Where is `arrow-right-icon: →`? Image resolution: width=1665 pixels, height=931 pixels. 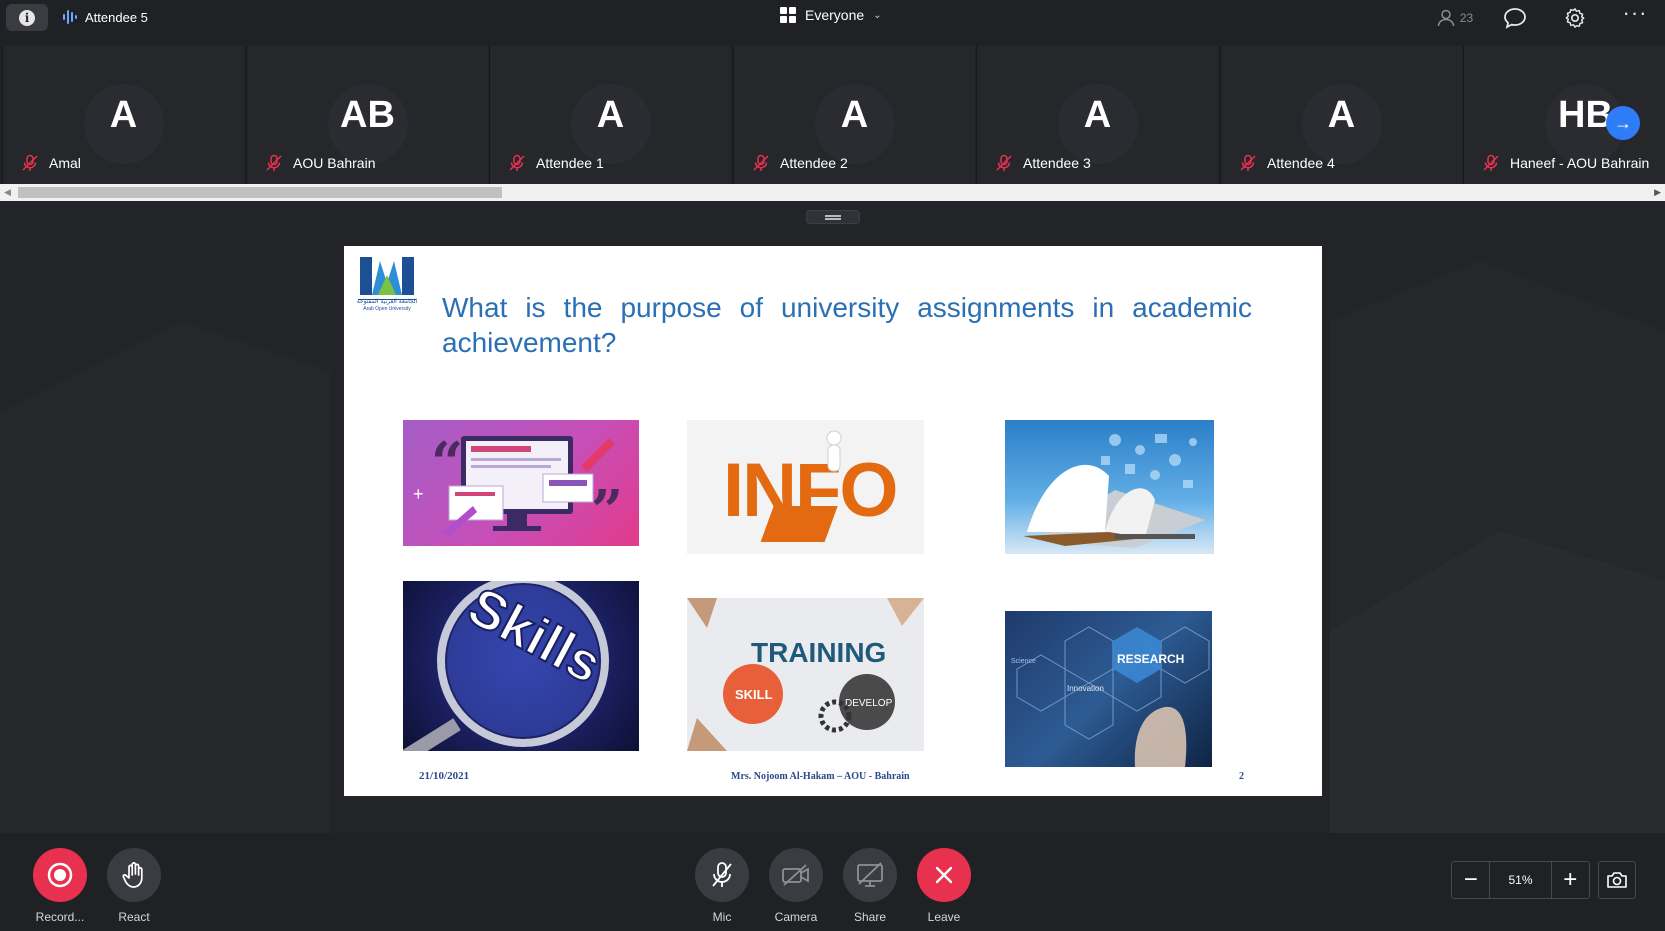
arrow-right-icon: → is located at coordinates (1623, 122).